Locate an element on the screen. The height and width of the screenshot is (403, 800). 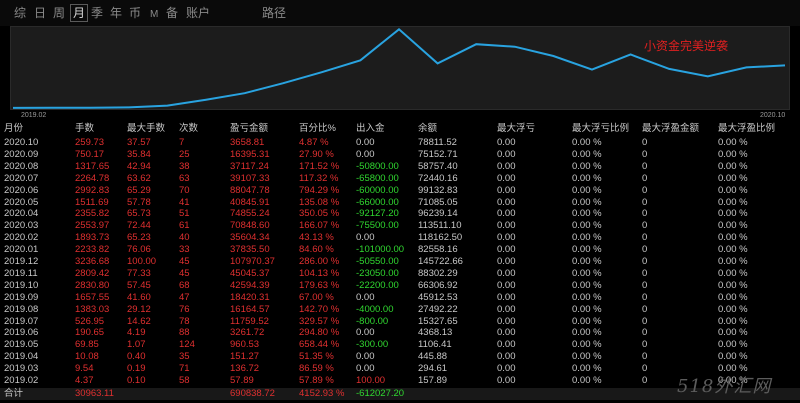
toolbar-tab-path: 路径 is located at coordinates (274, 13).